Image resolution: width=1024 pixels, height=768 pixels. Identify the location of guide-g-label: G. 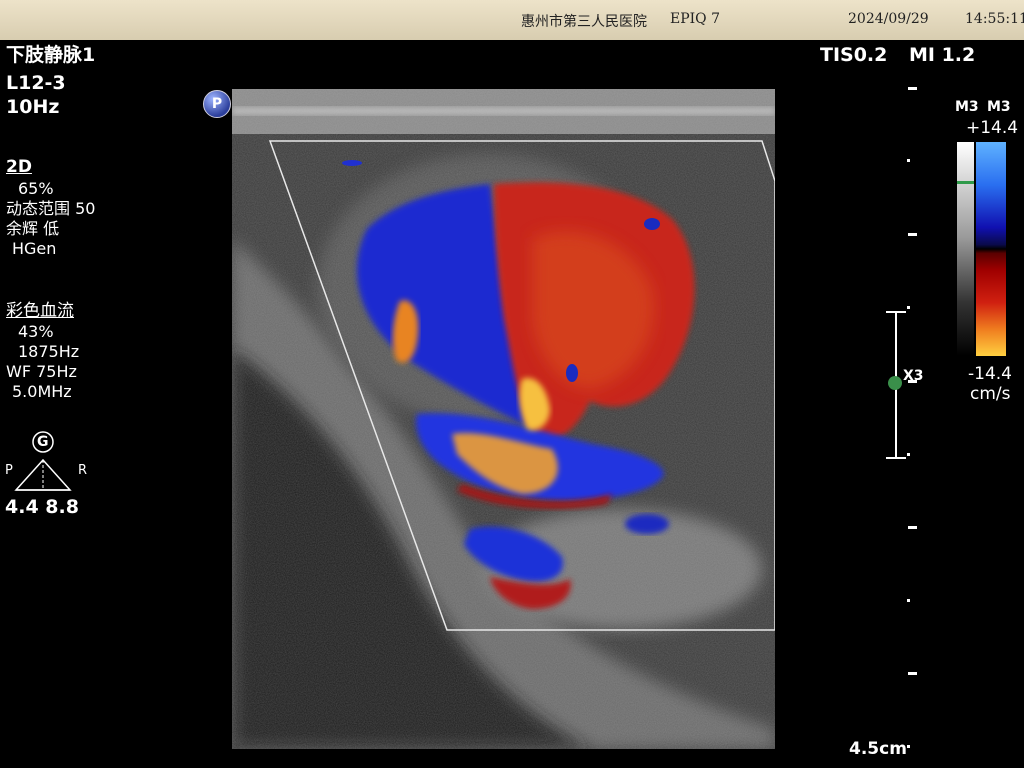
(43, 442).